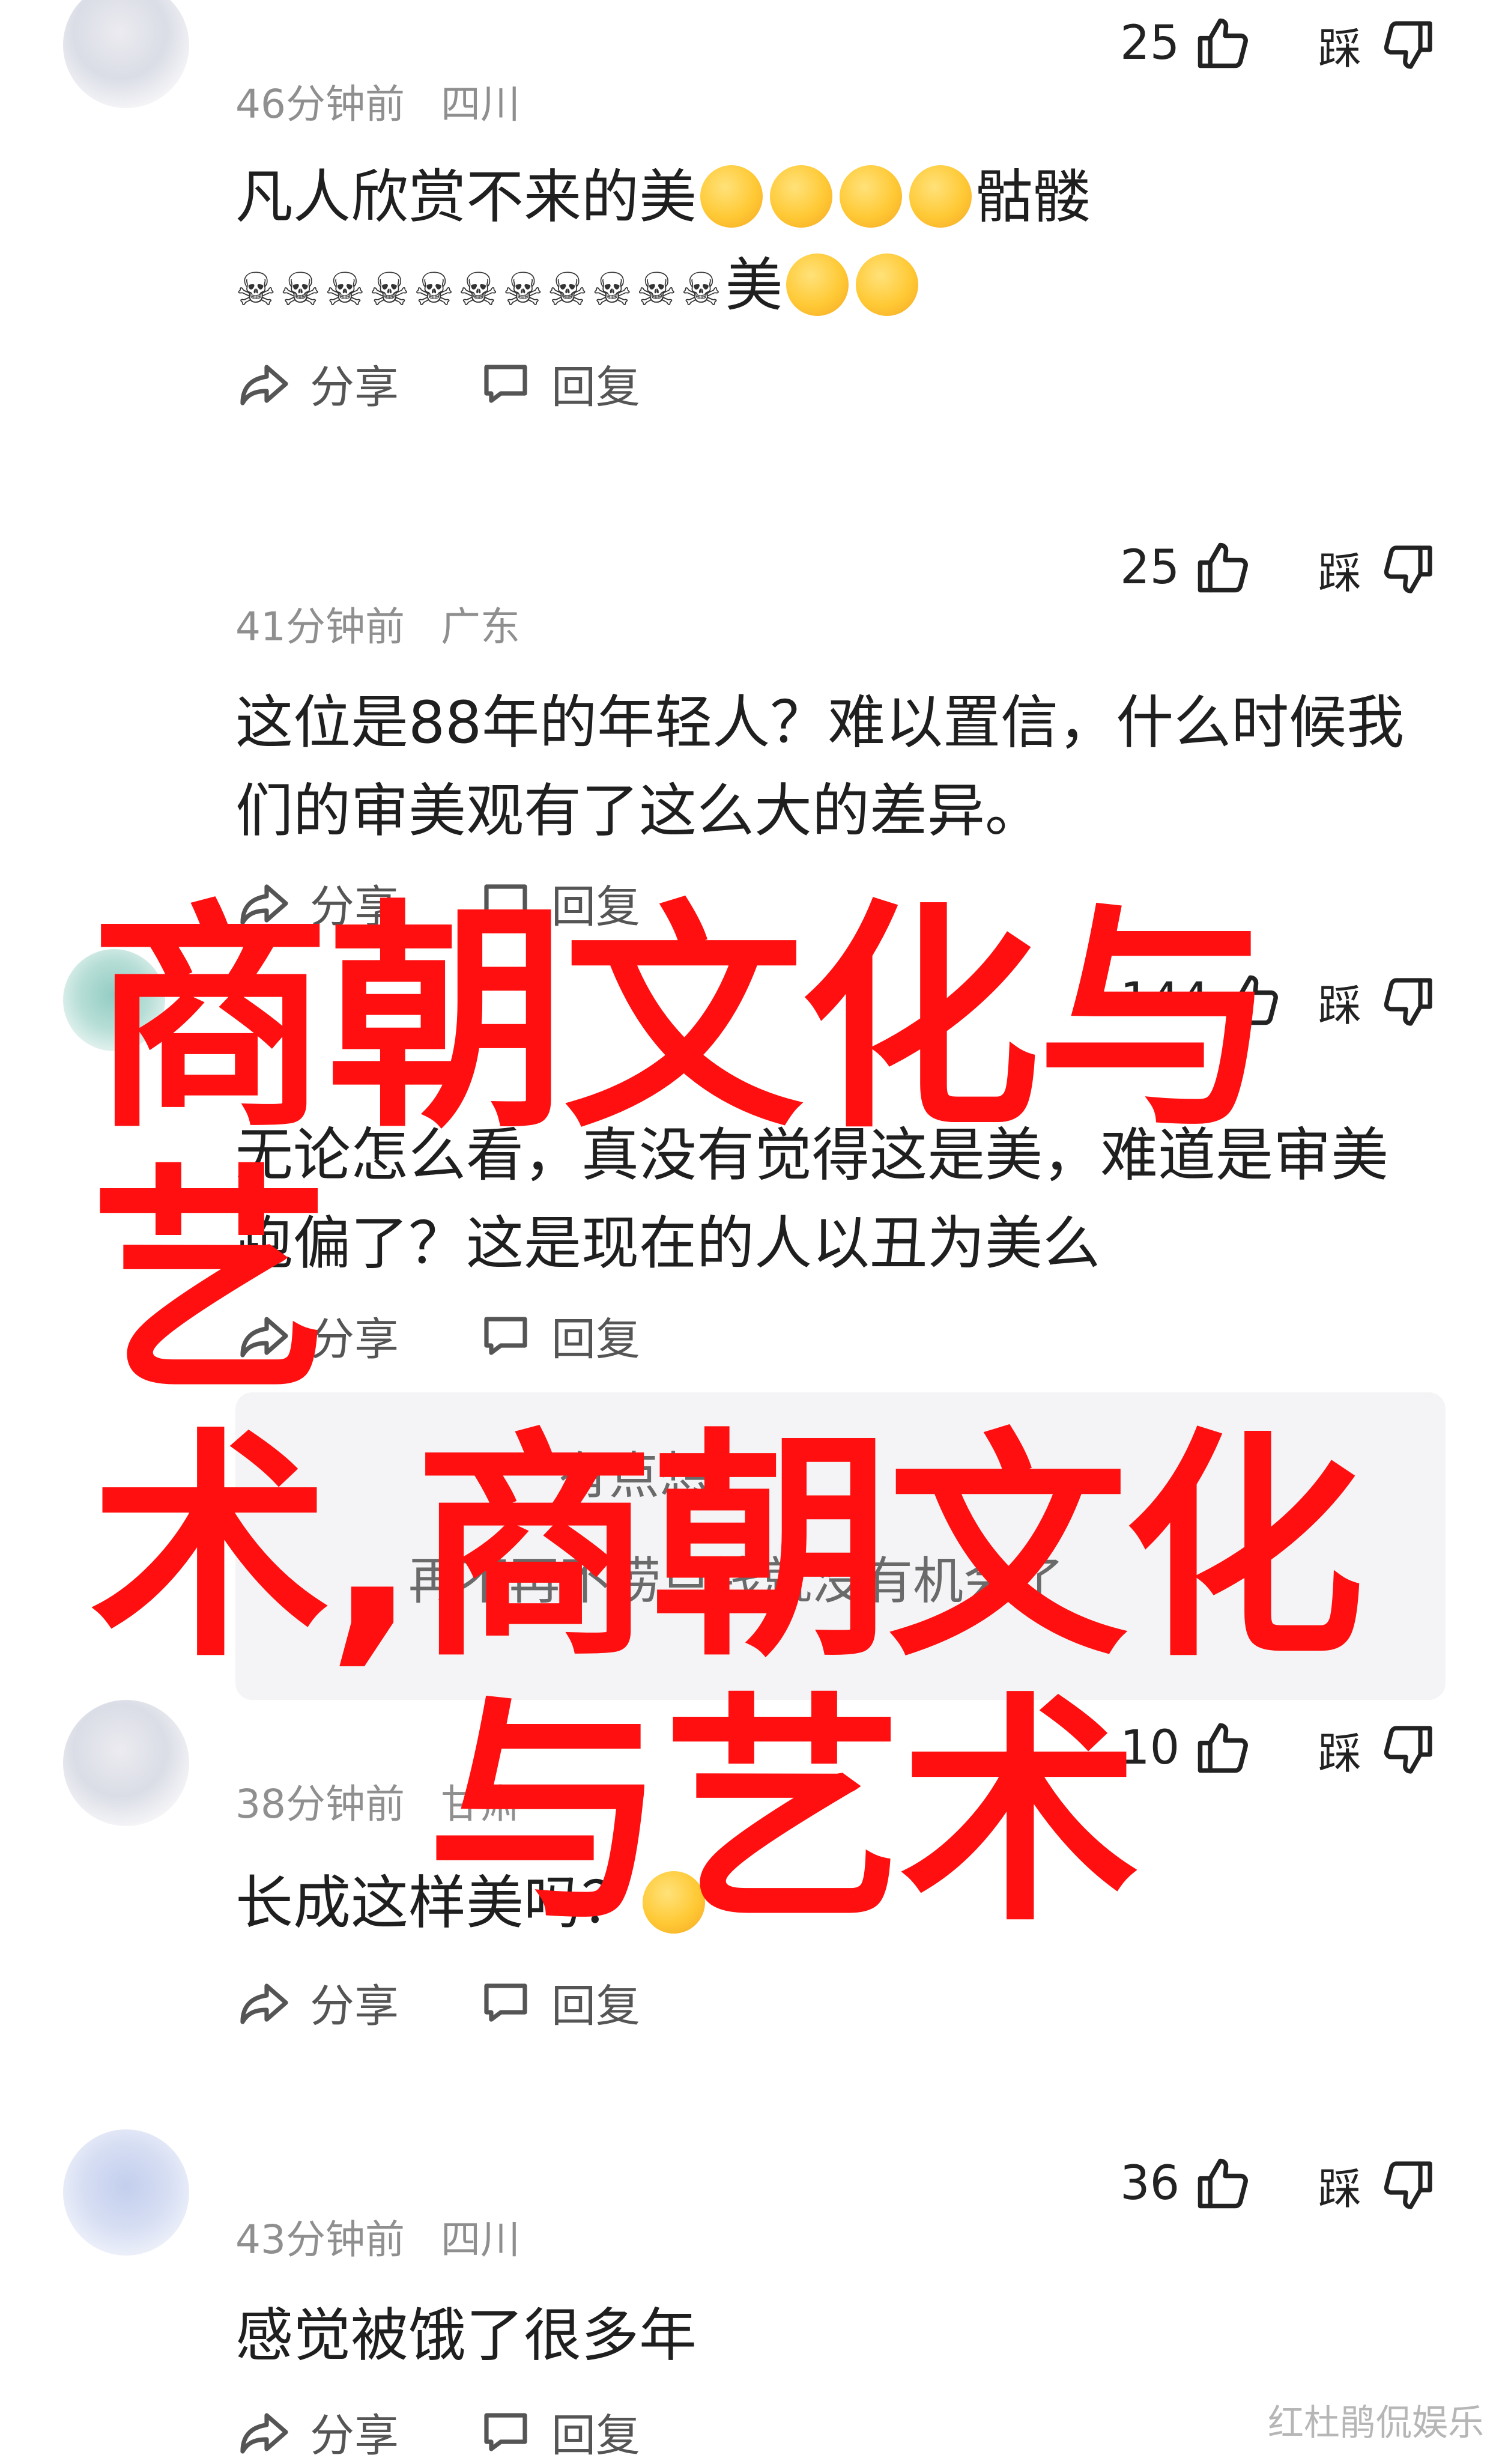 This screenshot has height=2464, width=1508. Describe the element at coordinates (1186, 2183) in the screenshot. I see `like-button: 36` at that location.